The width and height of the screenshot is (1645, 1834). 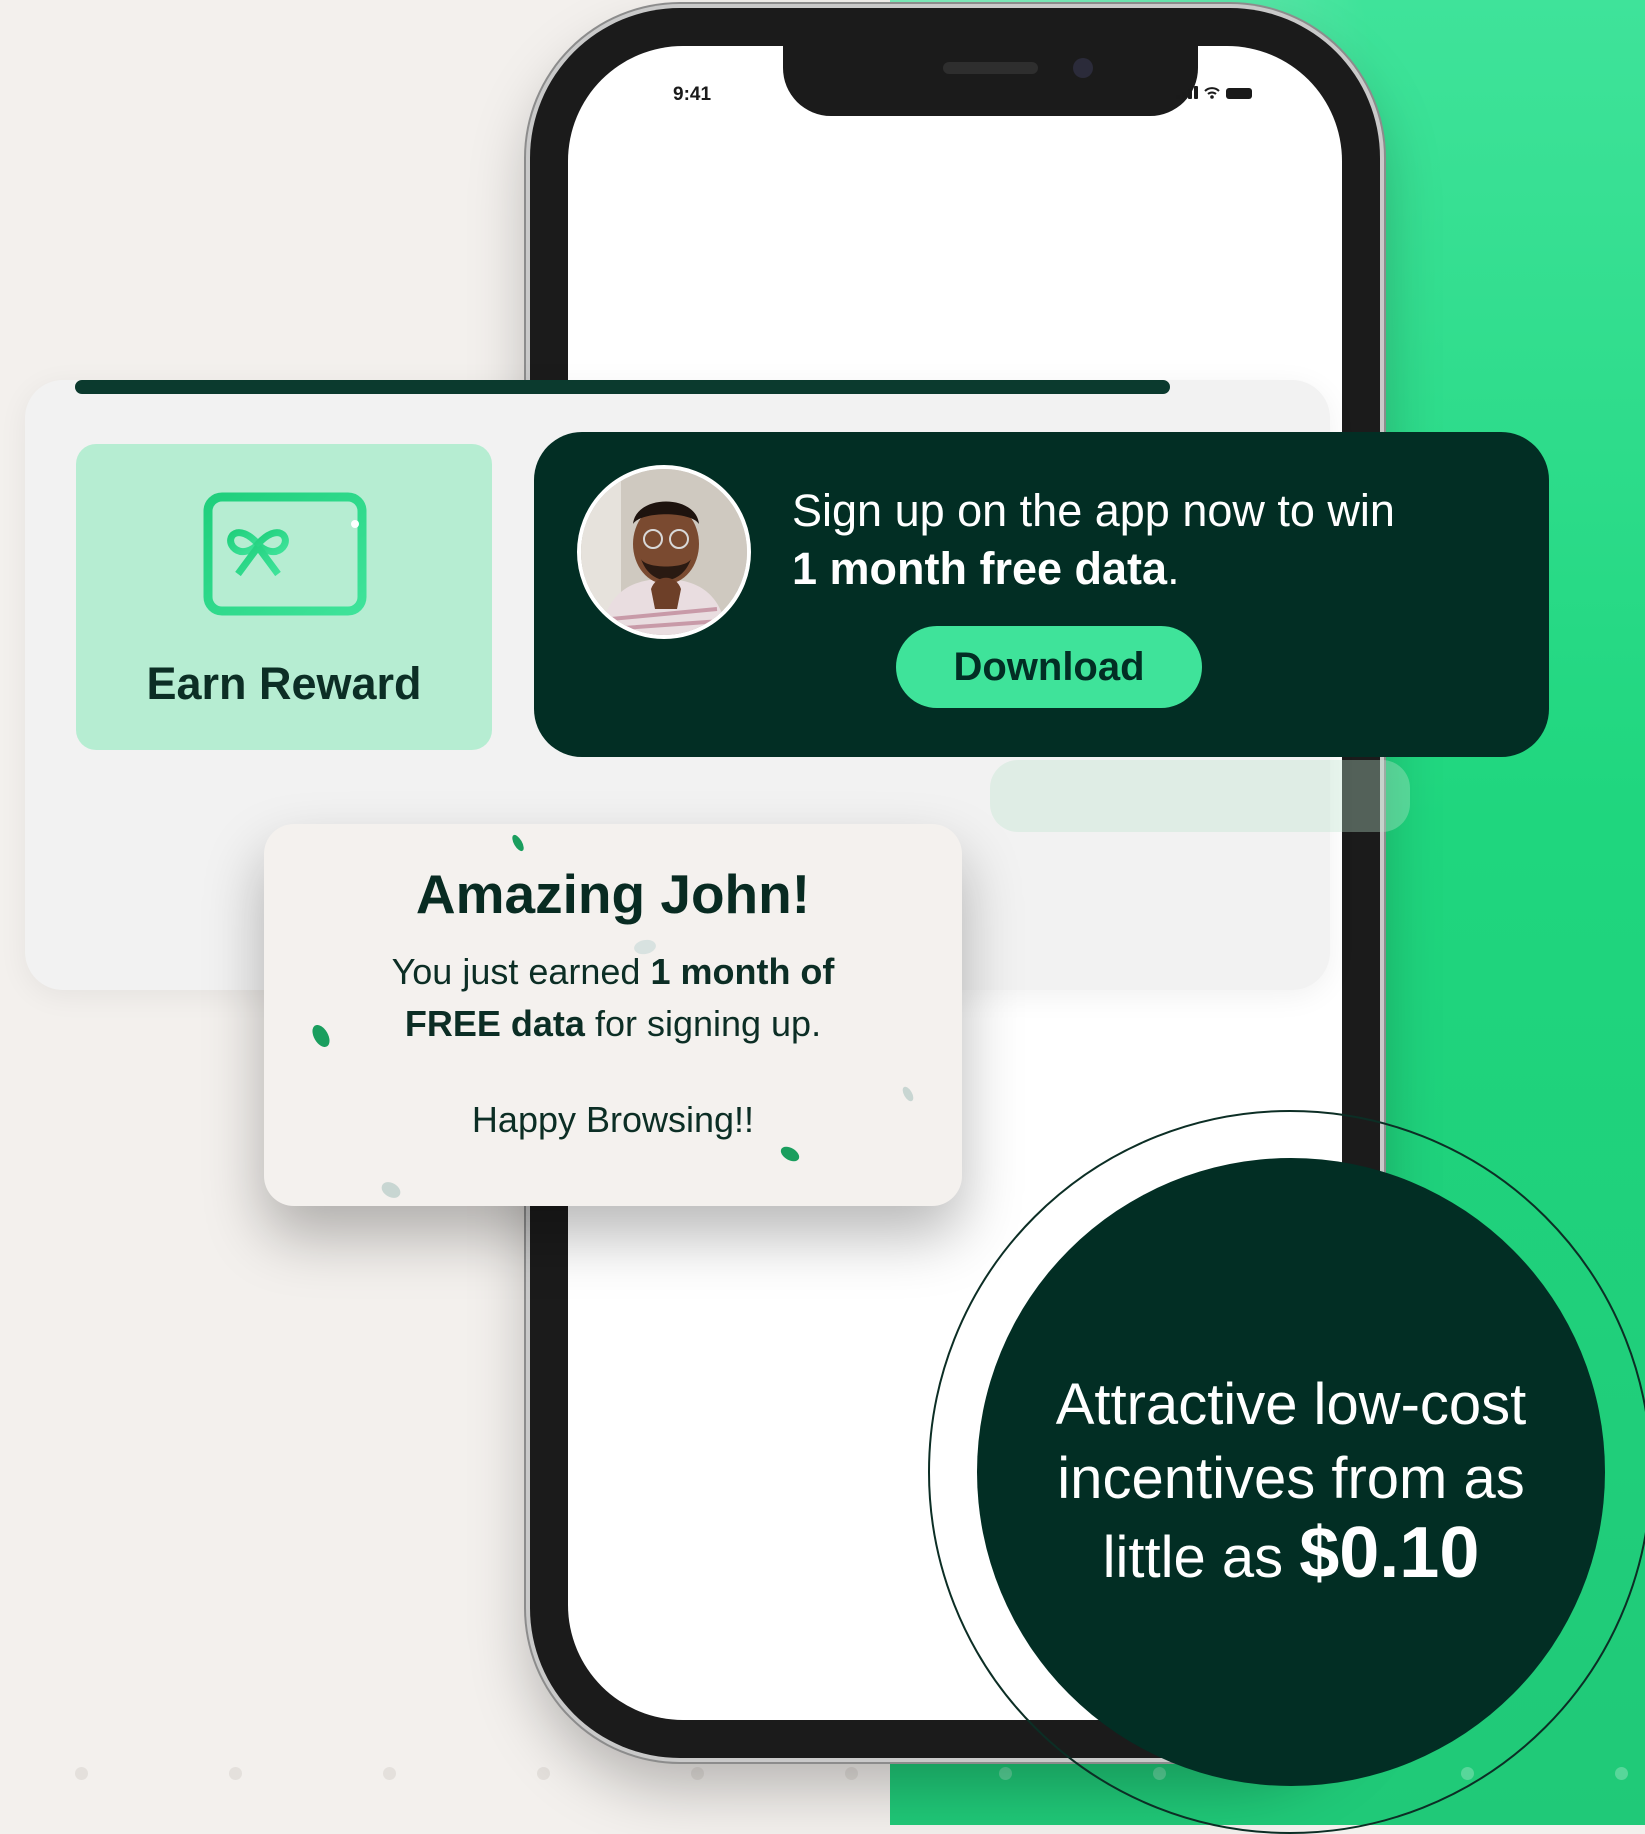 I want to click on earn-reward-label: Earn Reward, so click(x=284, y=683).